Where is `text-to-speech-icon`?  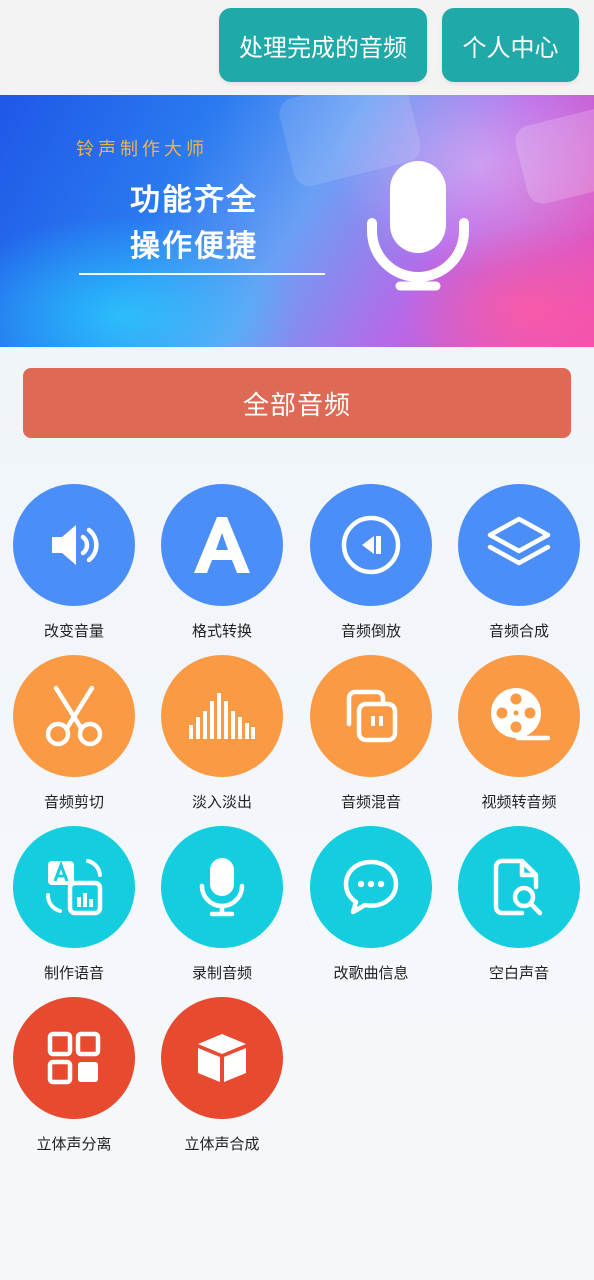 text-to-speech-icon is located at coordinates (74, 887).